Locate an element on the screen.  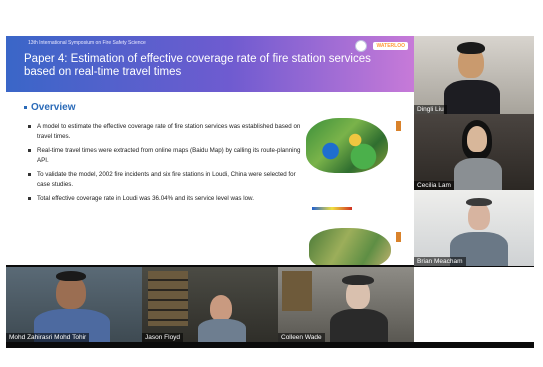
section-heading: Overview is located at coordinates (49, 107).